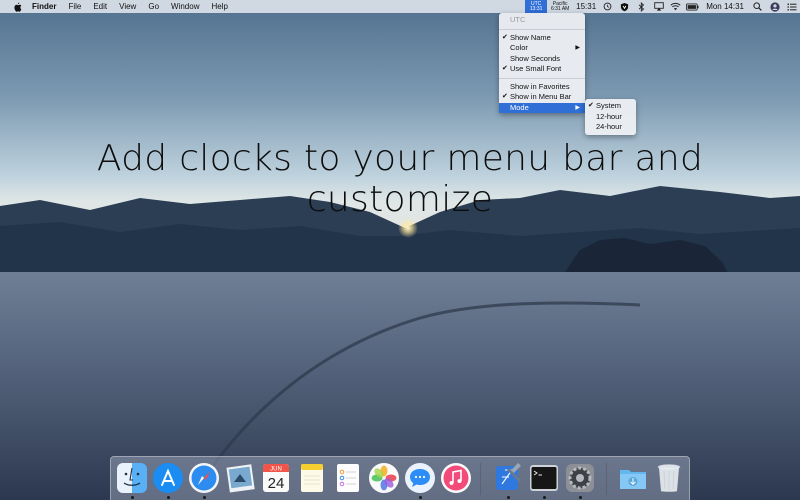 The height and width of the screenshot is (500, 800). What do you see at coordinates (725, 6) in the screenshot?
I see `menubar-system-clock: Mon 14:31` at bounding box center [725, 6].